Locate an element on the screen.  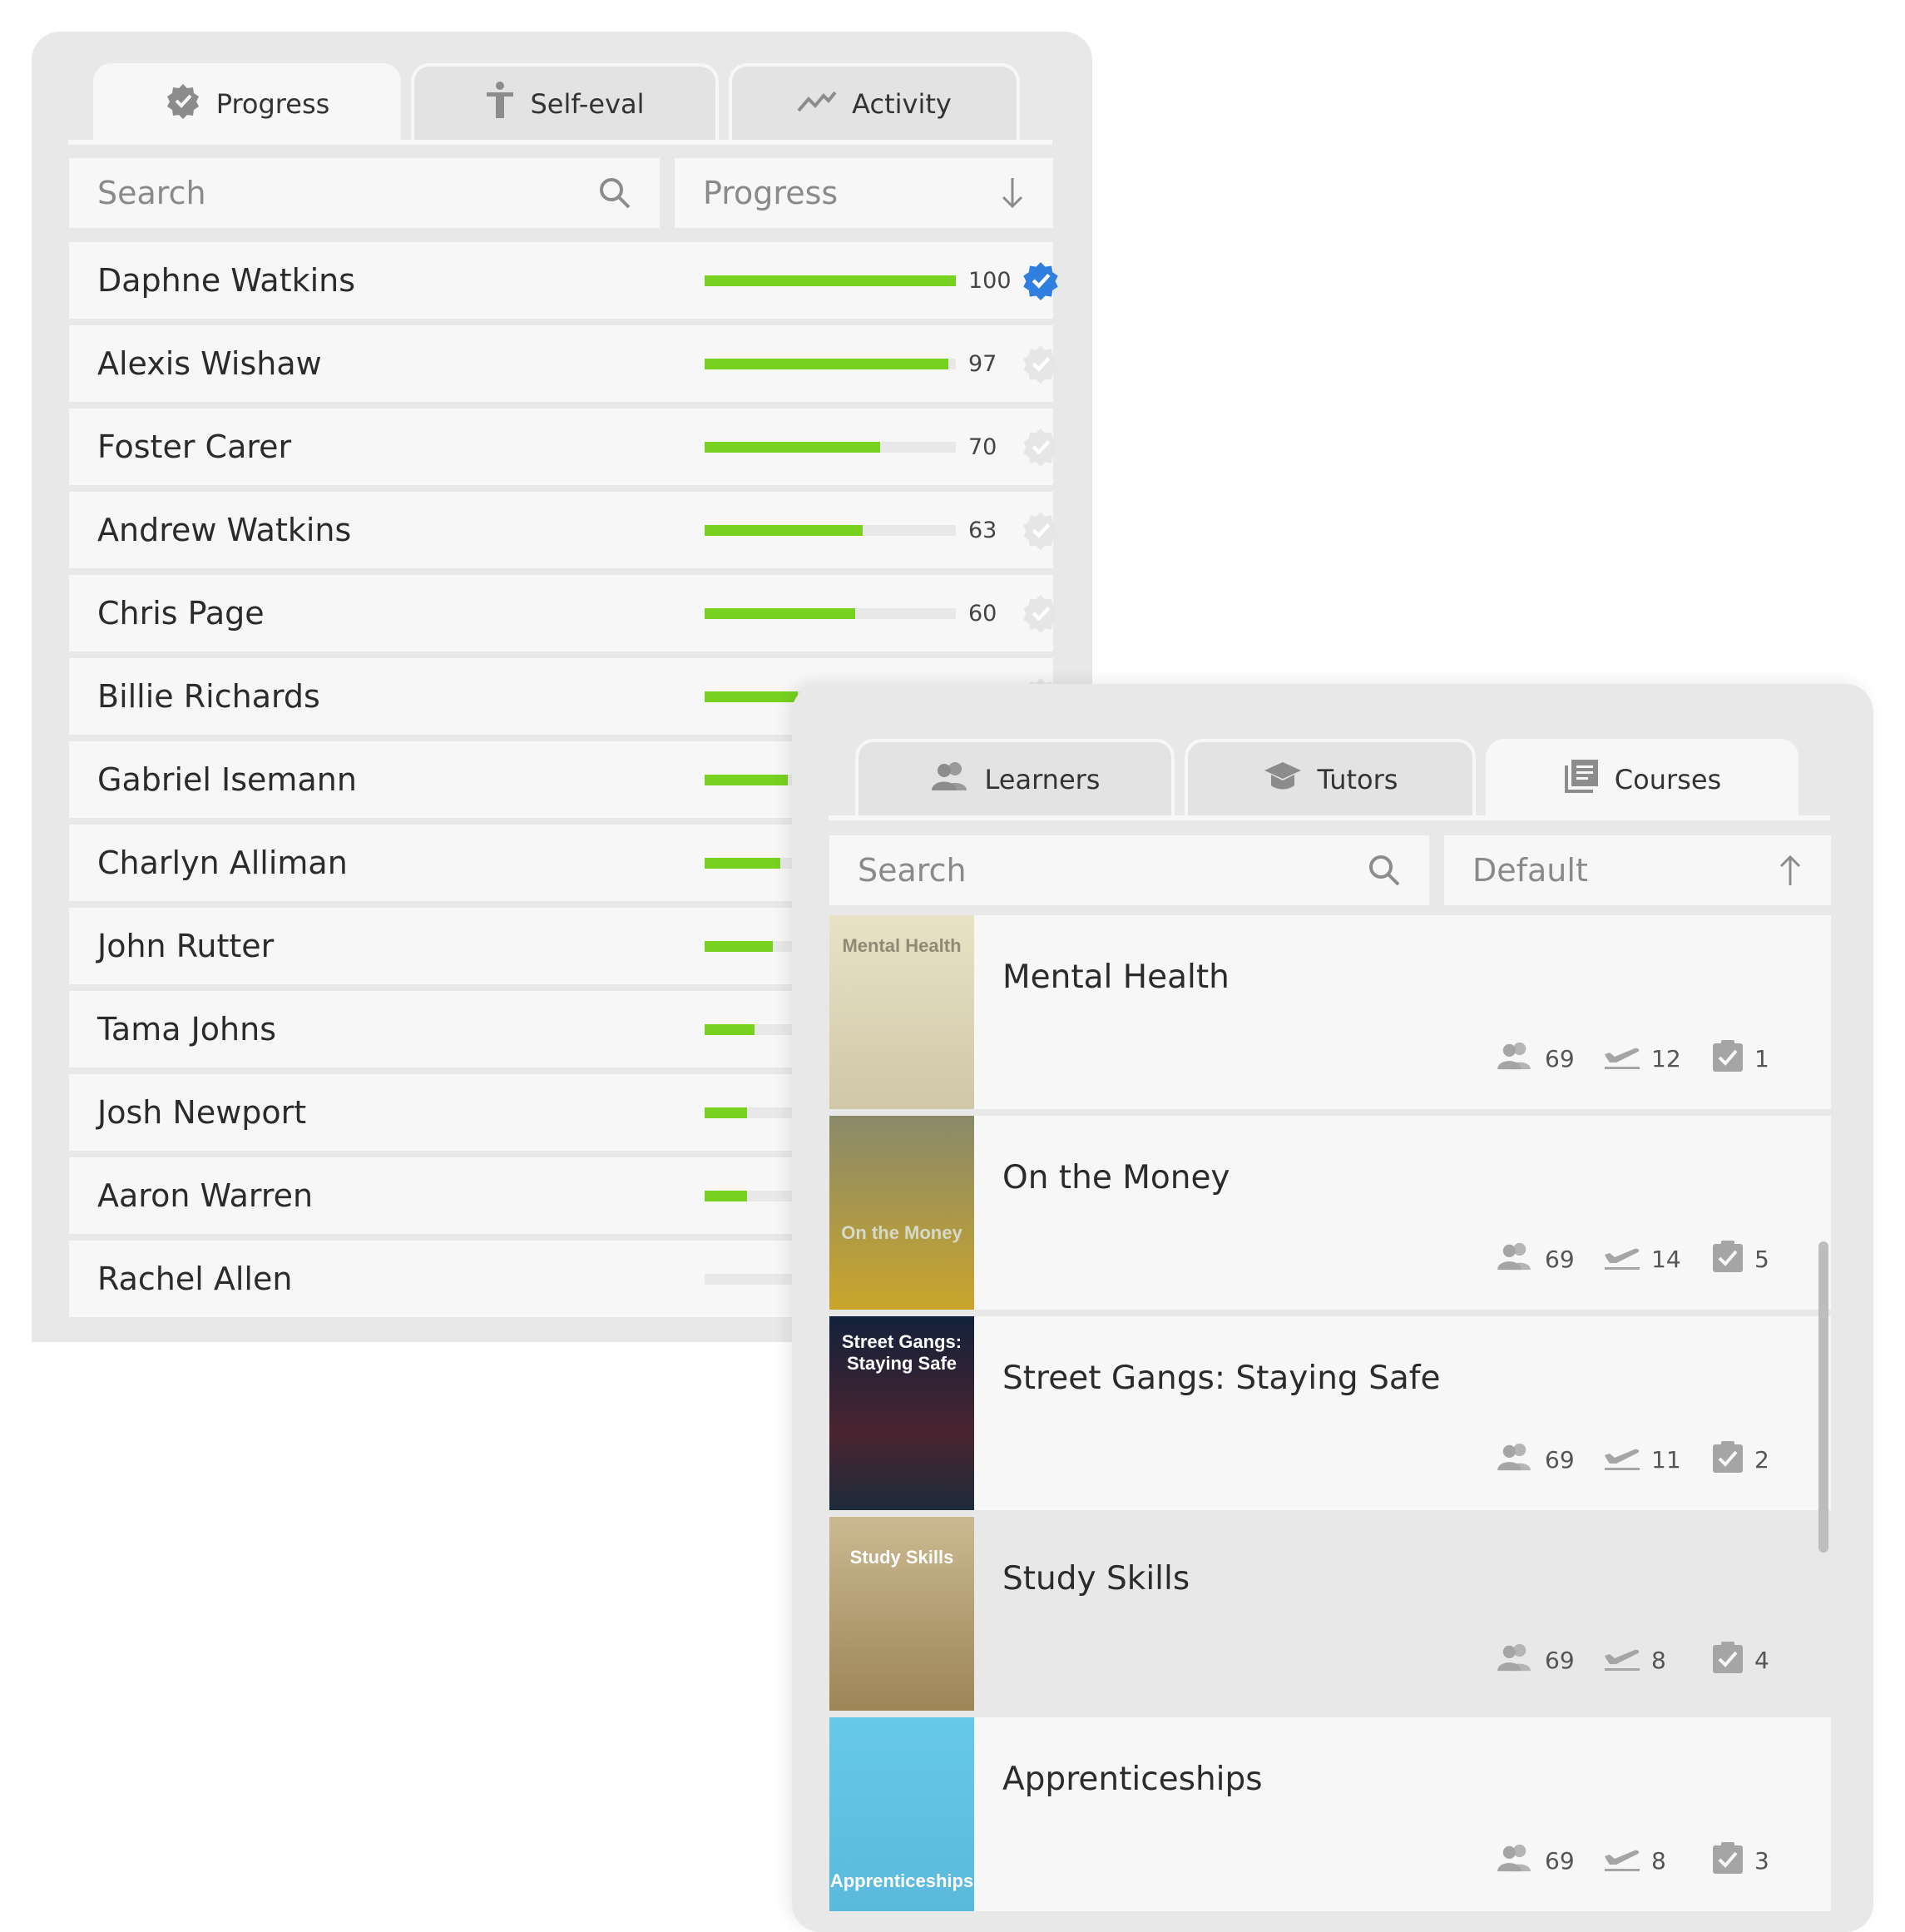
tab-tutors: Tutors is located at coordinates (1330, 778).